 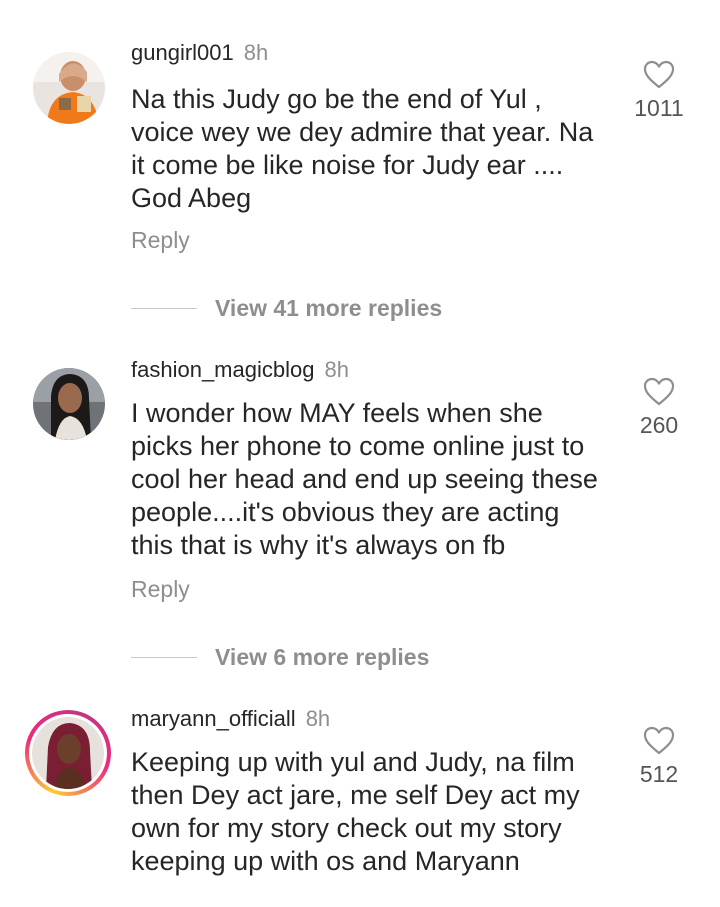 What do you see at coordinates (659, 425) in the screenshot?
I see `like-count: 260` at bounding box center [659, 425].